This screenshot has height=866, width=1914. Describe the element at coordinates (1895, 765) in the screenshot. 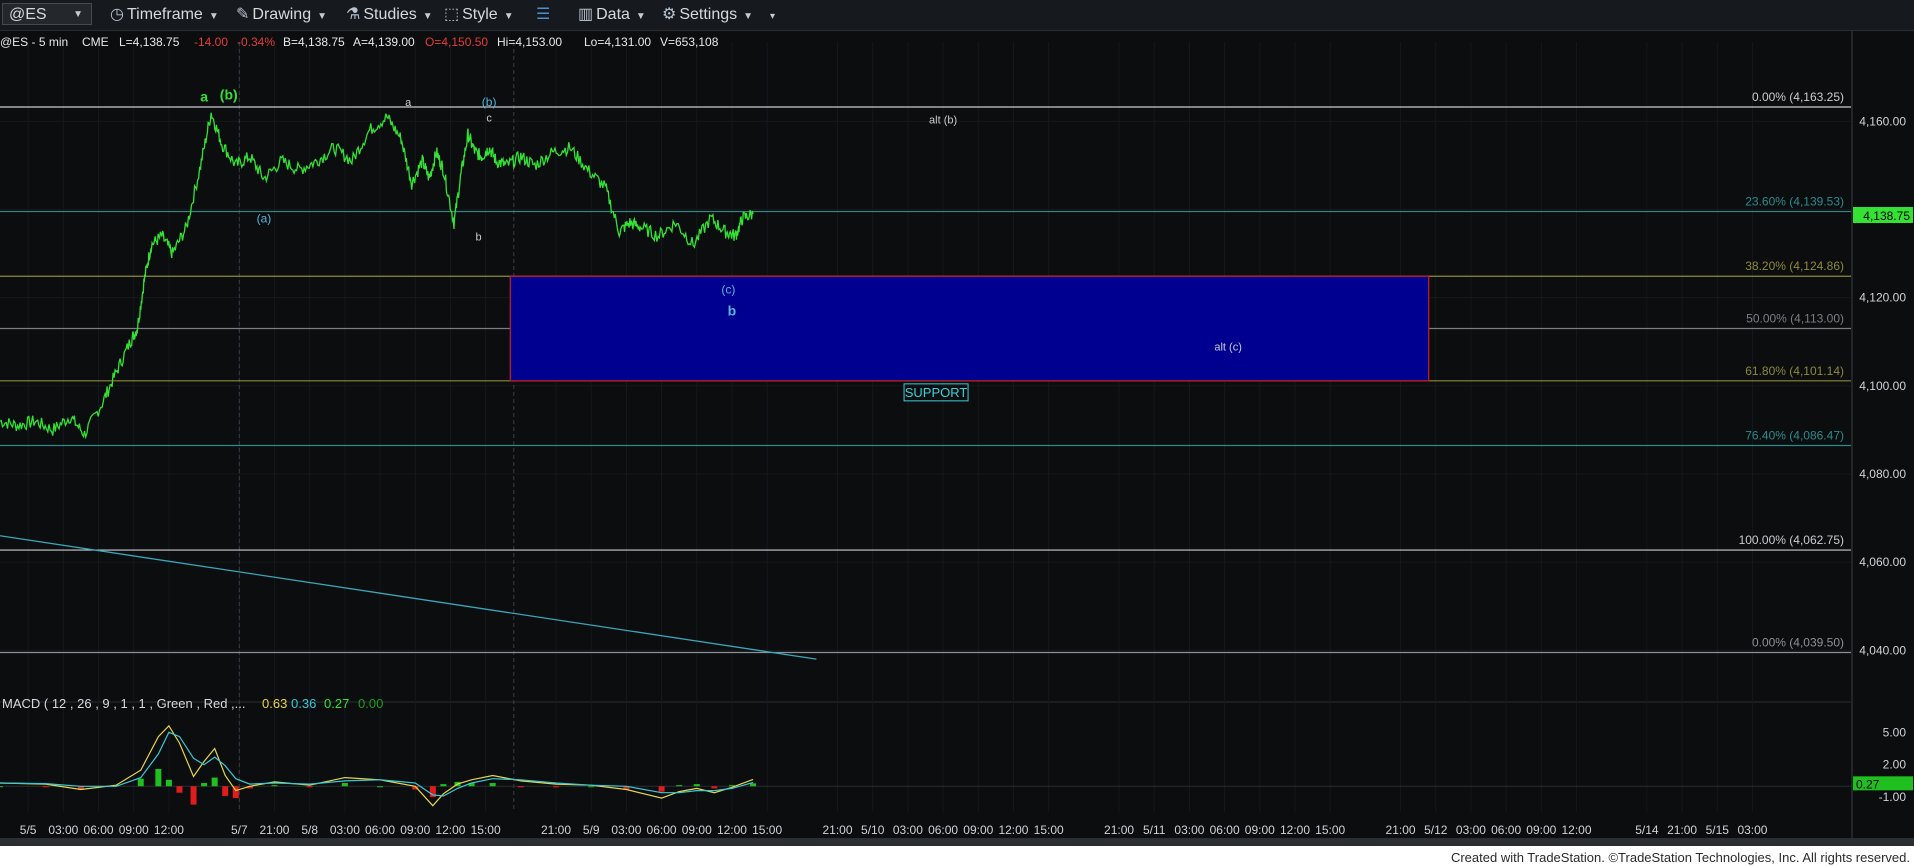

I see `macd-tick-label: 2.00` at that location.